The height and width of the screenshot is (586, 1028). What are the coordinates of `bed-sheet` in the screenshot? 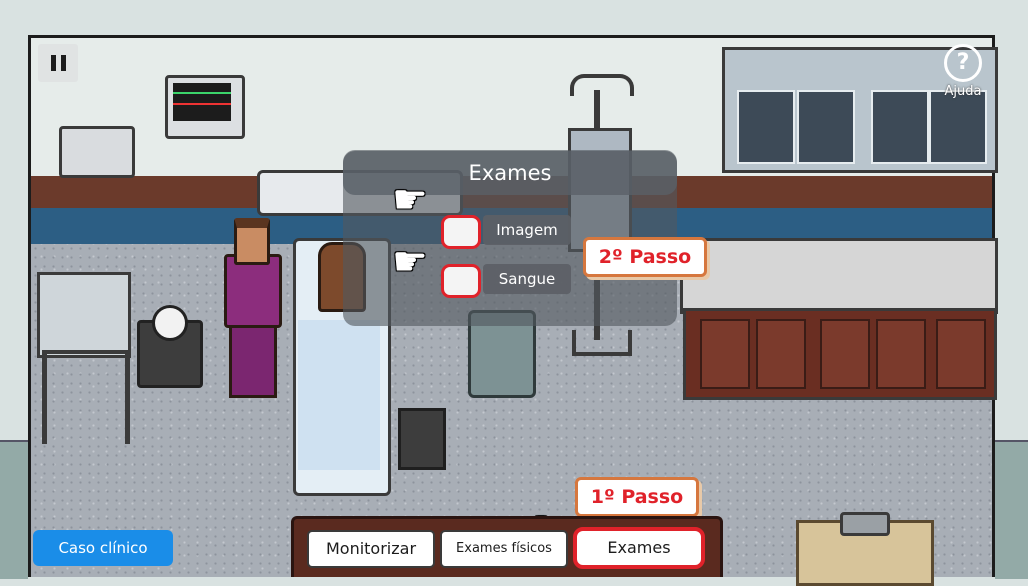 It's located at (339, 395).